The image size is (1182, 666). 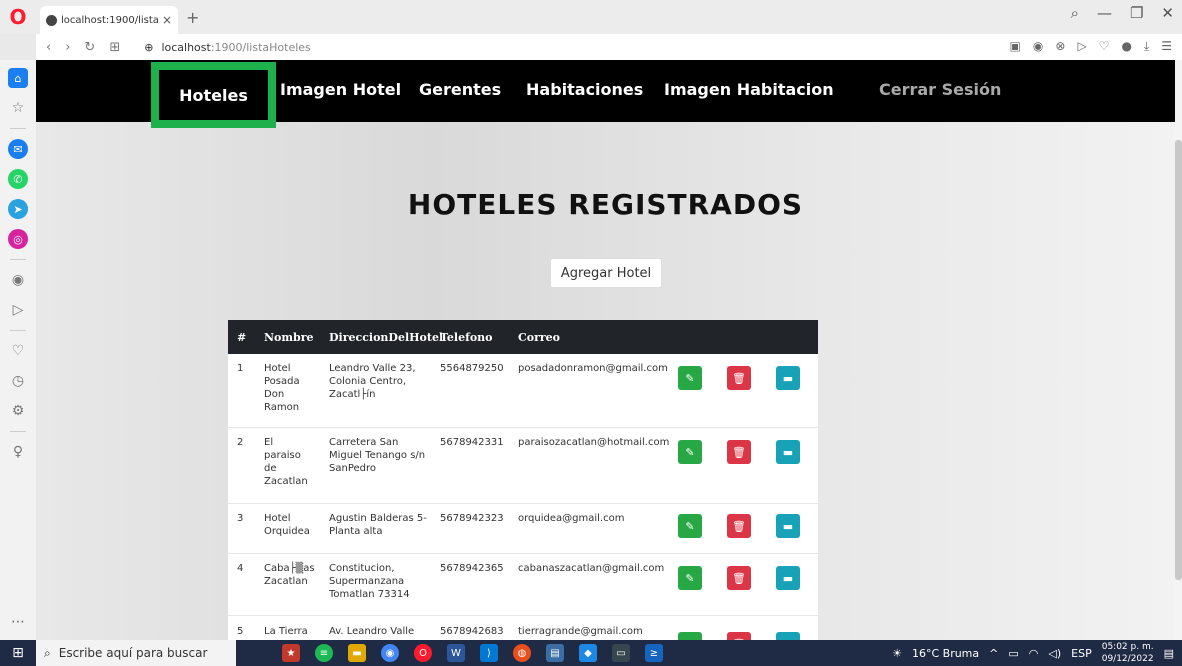 I want to click on notifications-icon: ▤, so click(x=1169, y=653).